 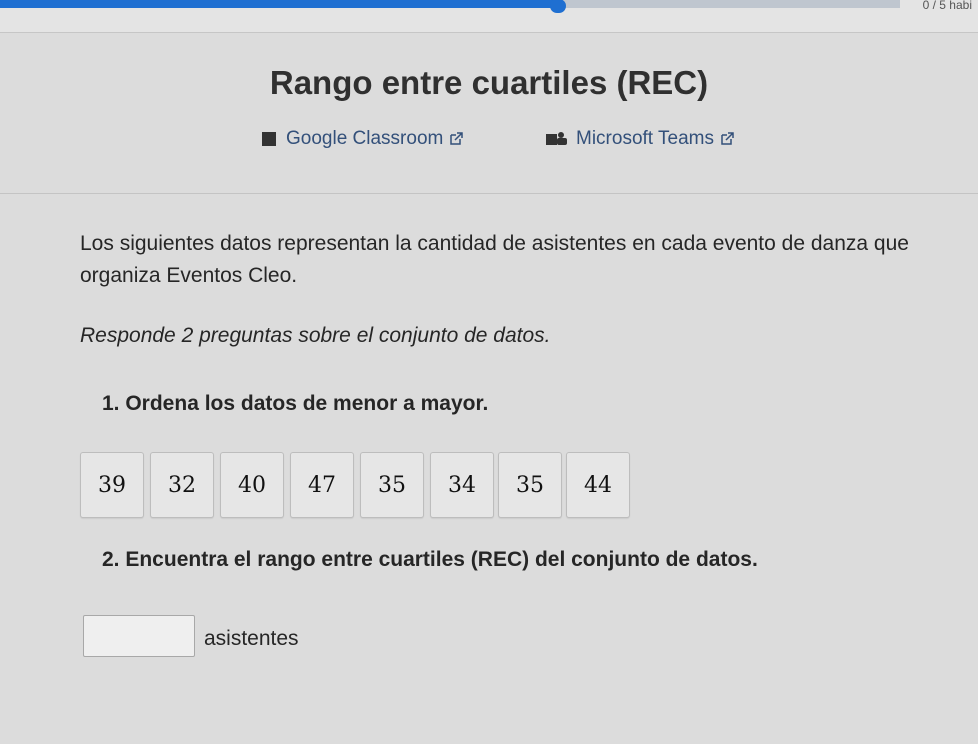 What do you see at coordinates (279, 4) in the screenshot?
I see `progress-fill` at bounding box center [279, 4].